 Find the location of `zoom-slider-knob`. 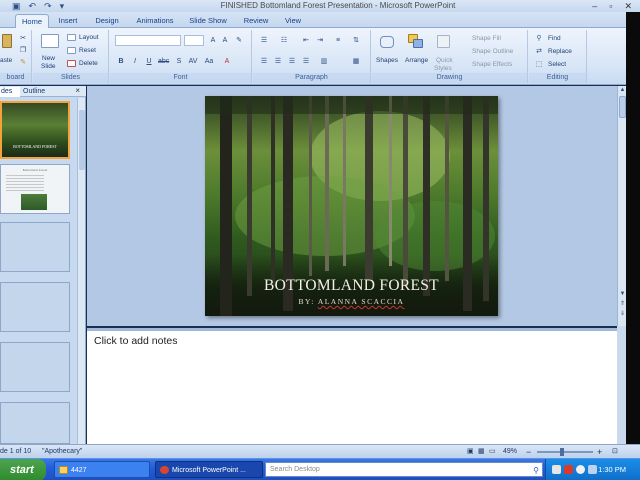

zoom-slider-knob is located at coordinates (562, 452).